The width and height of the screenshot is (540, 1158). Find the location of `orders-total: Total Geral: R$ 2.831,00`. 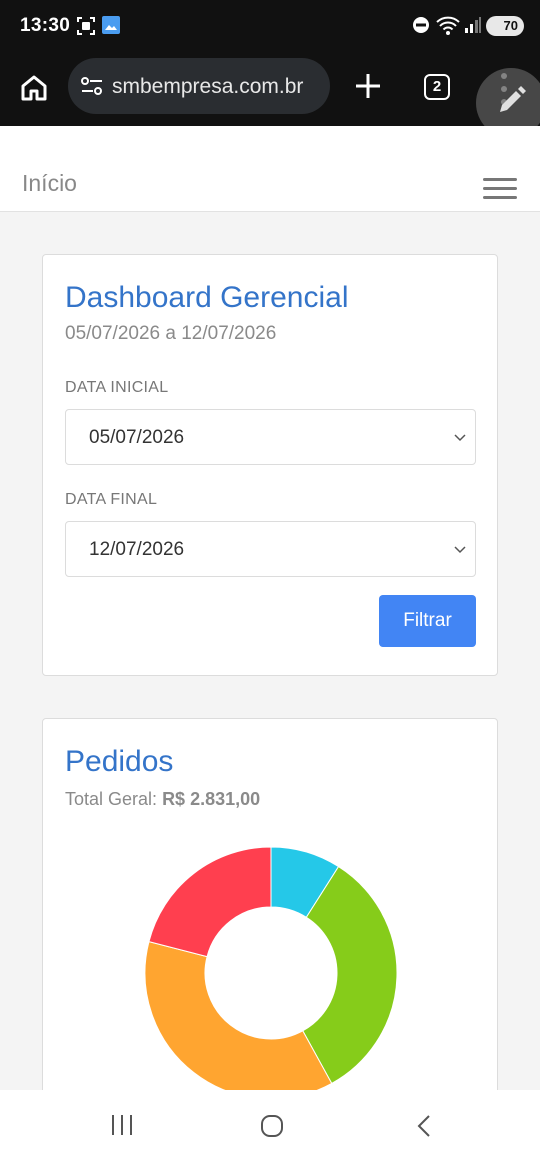

orders-total: Total Geral: R$ 2.831,00 is located at coordinates (162, 799).